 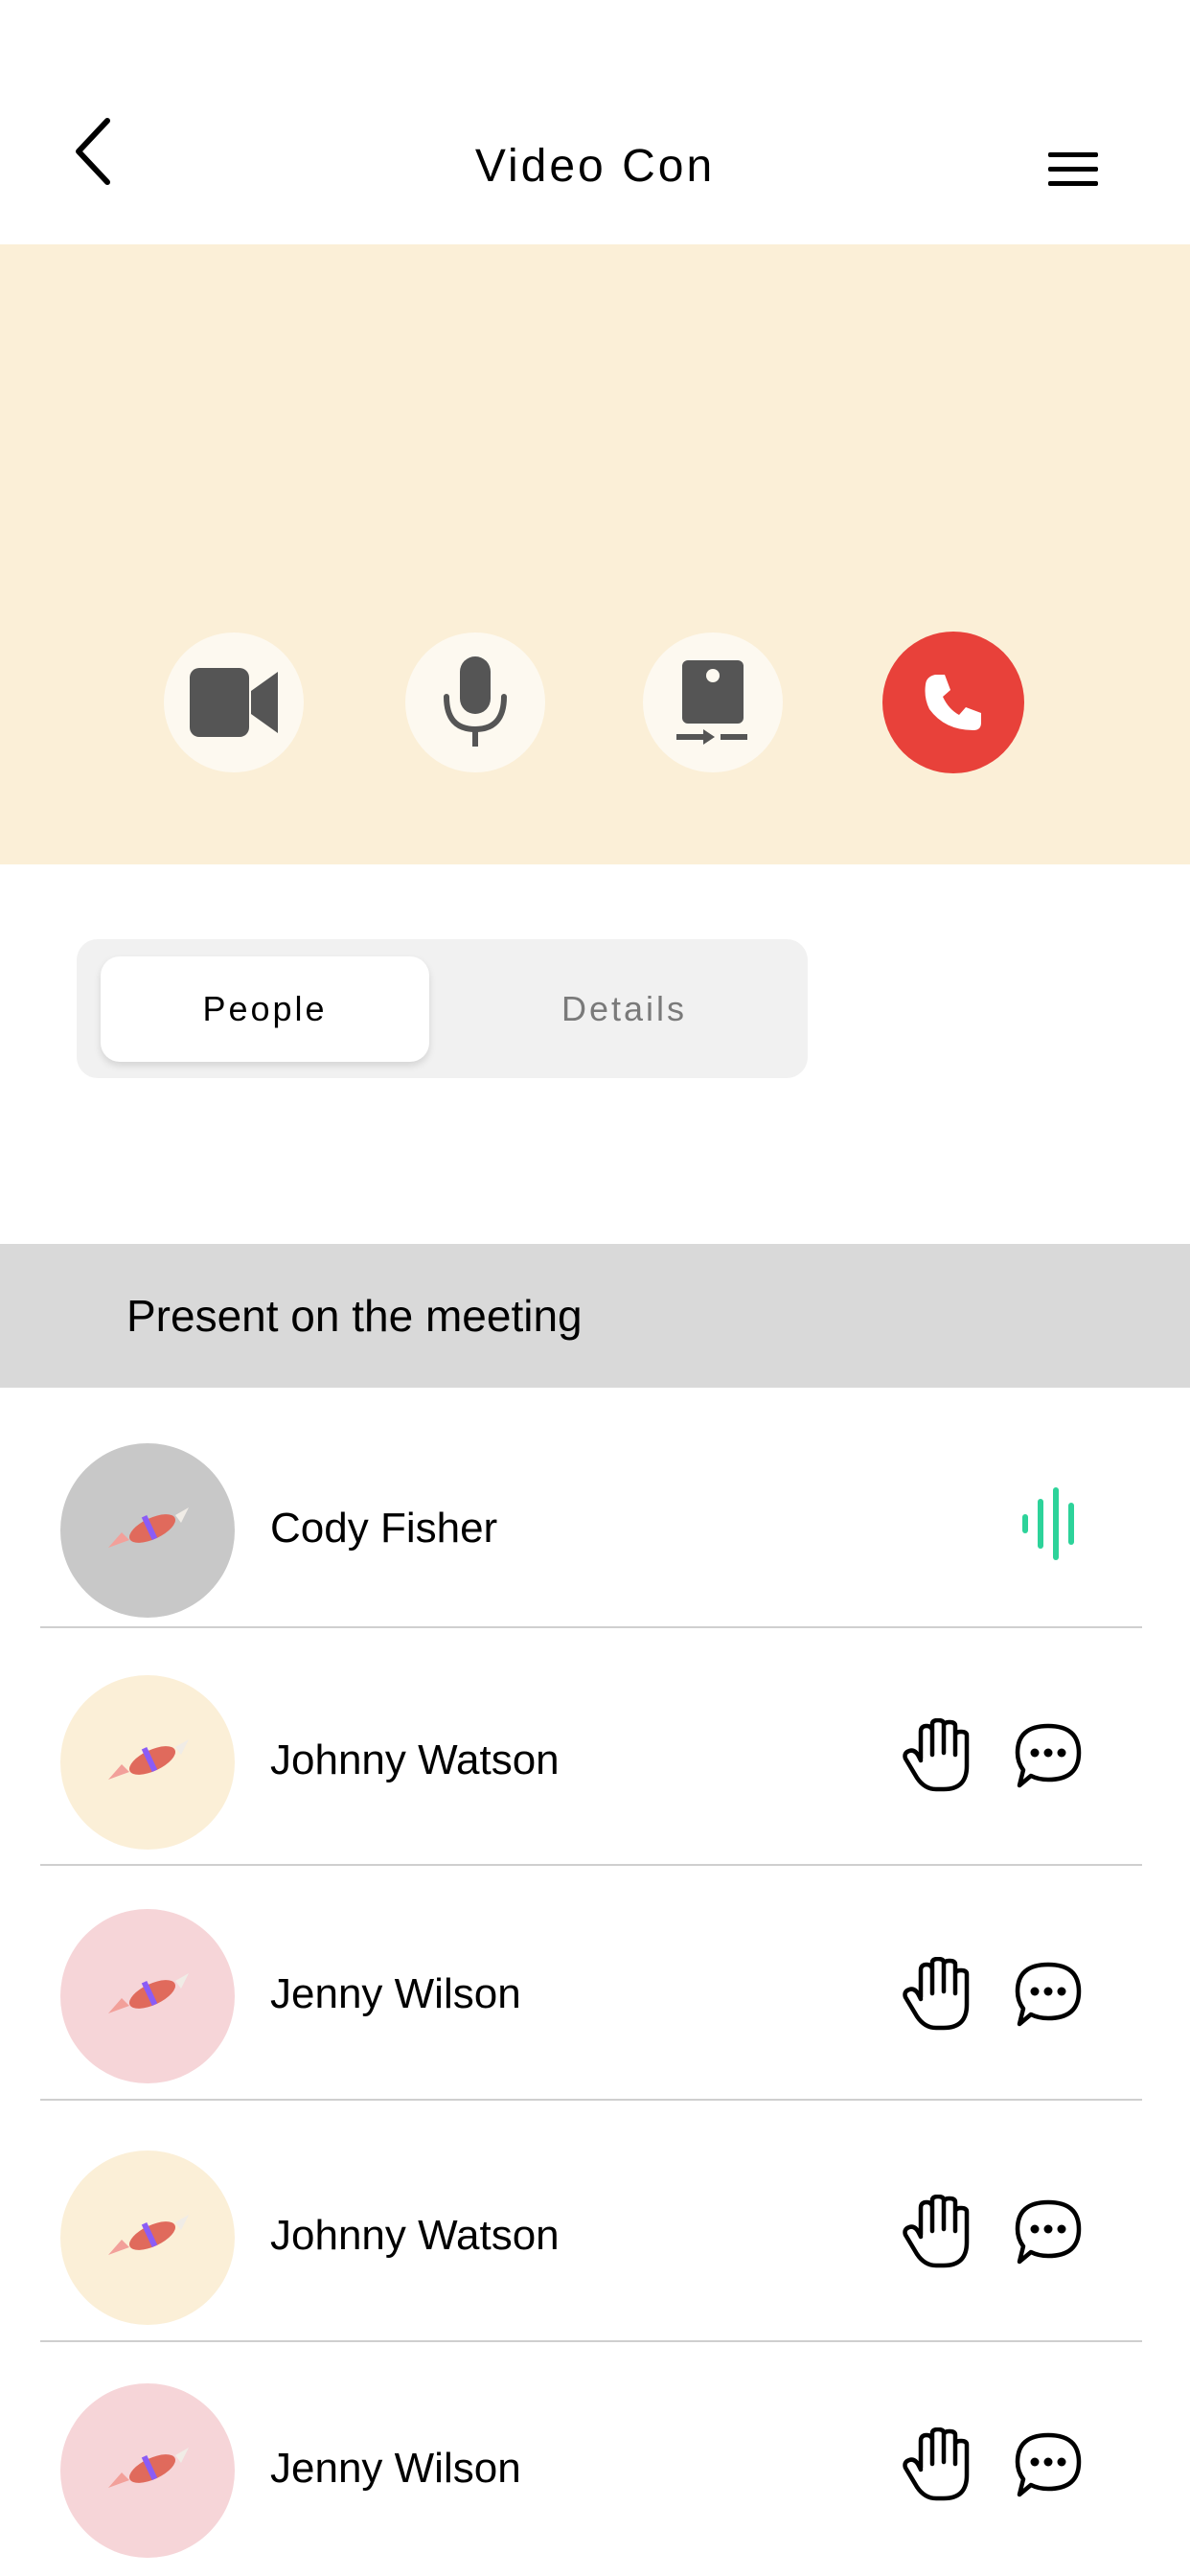 I want to click on camera-toggle-button, so click(x=234, y=702).